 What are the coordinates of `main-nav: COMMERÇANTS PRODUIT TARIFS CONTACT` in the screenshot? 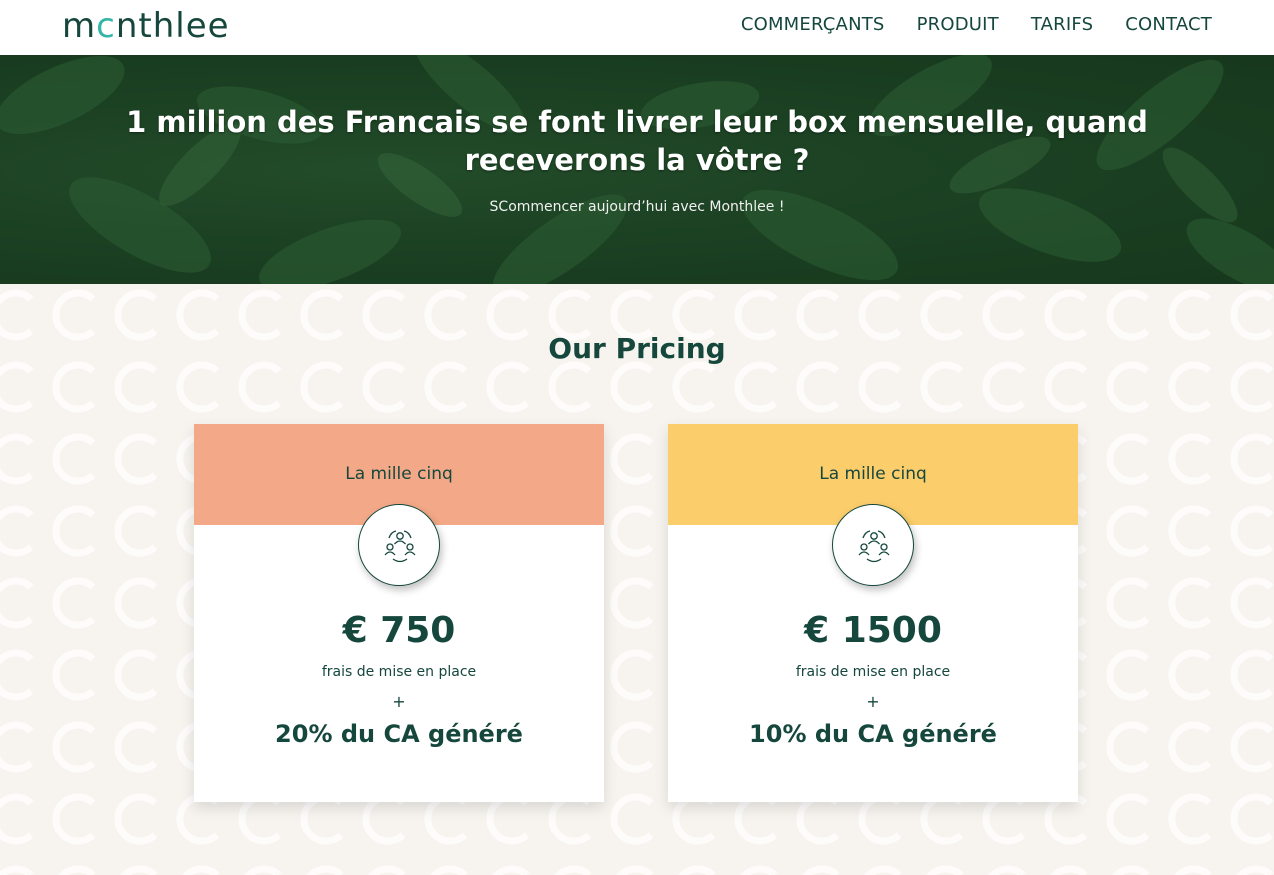 It's located at (976, 24).